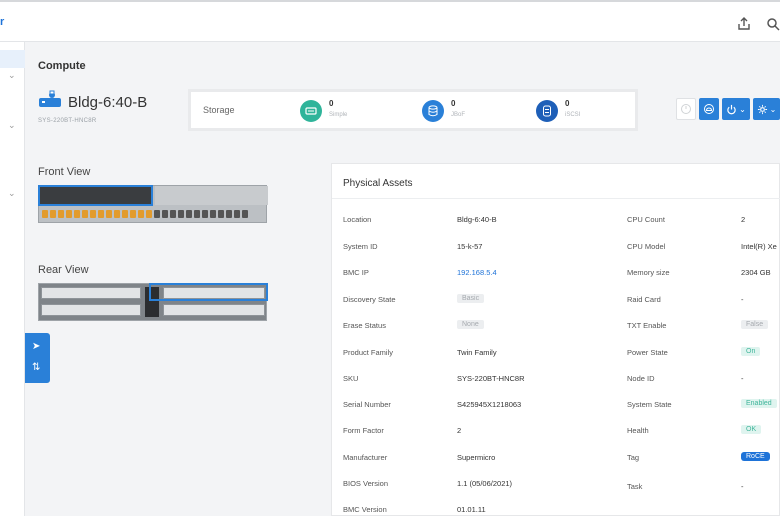  I want to click on physical-assets-title: Physical Assets, so click(378, 183).